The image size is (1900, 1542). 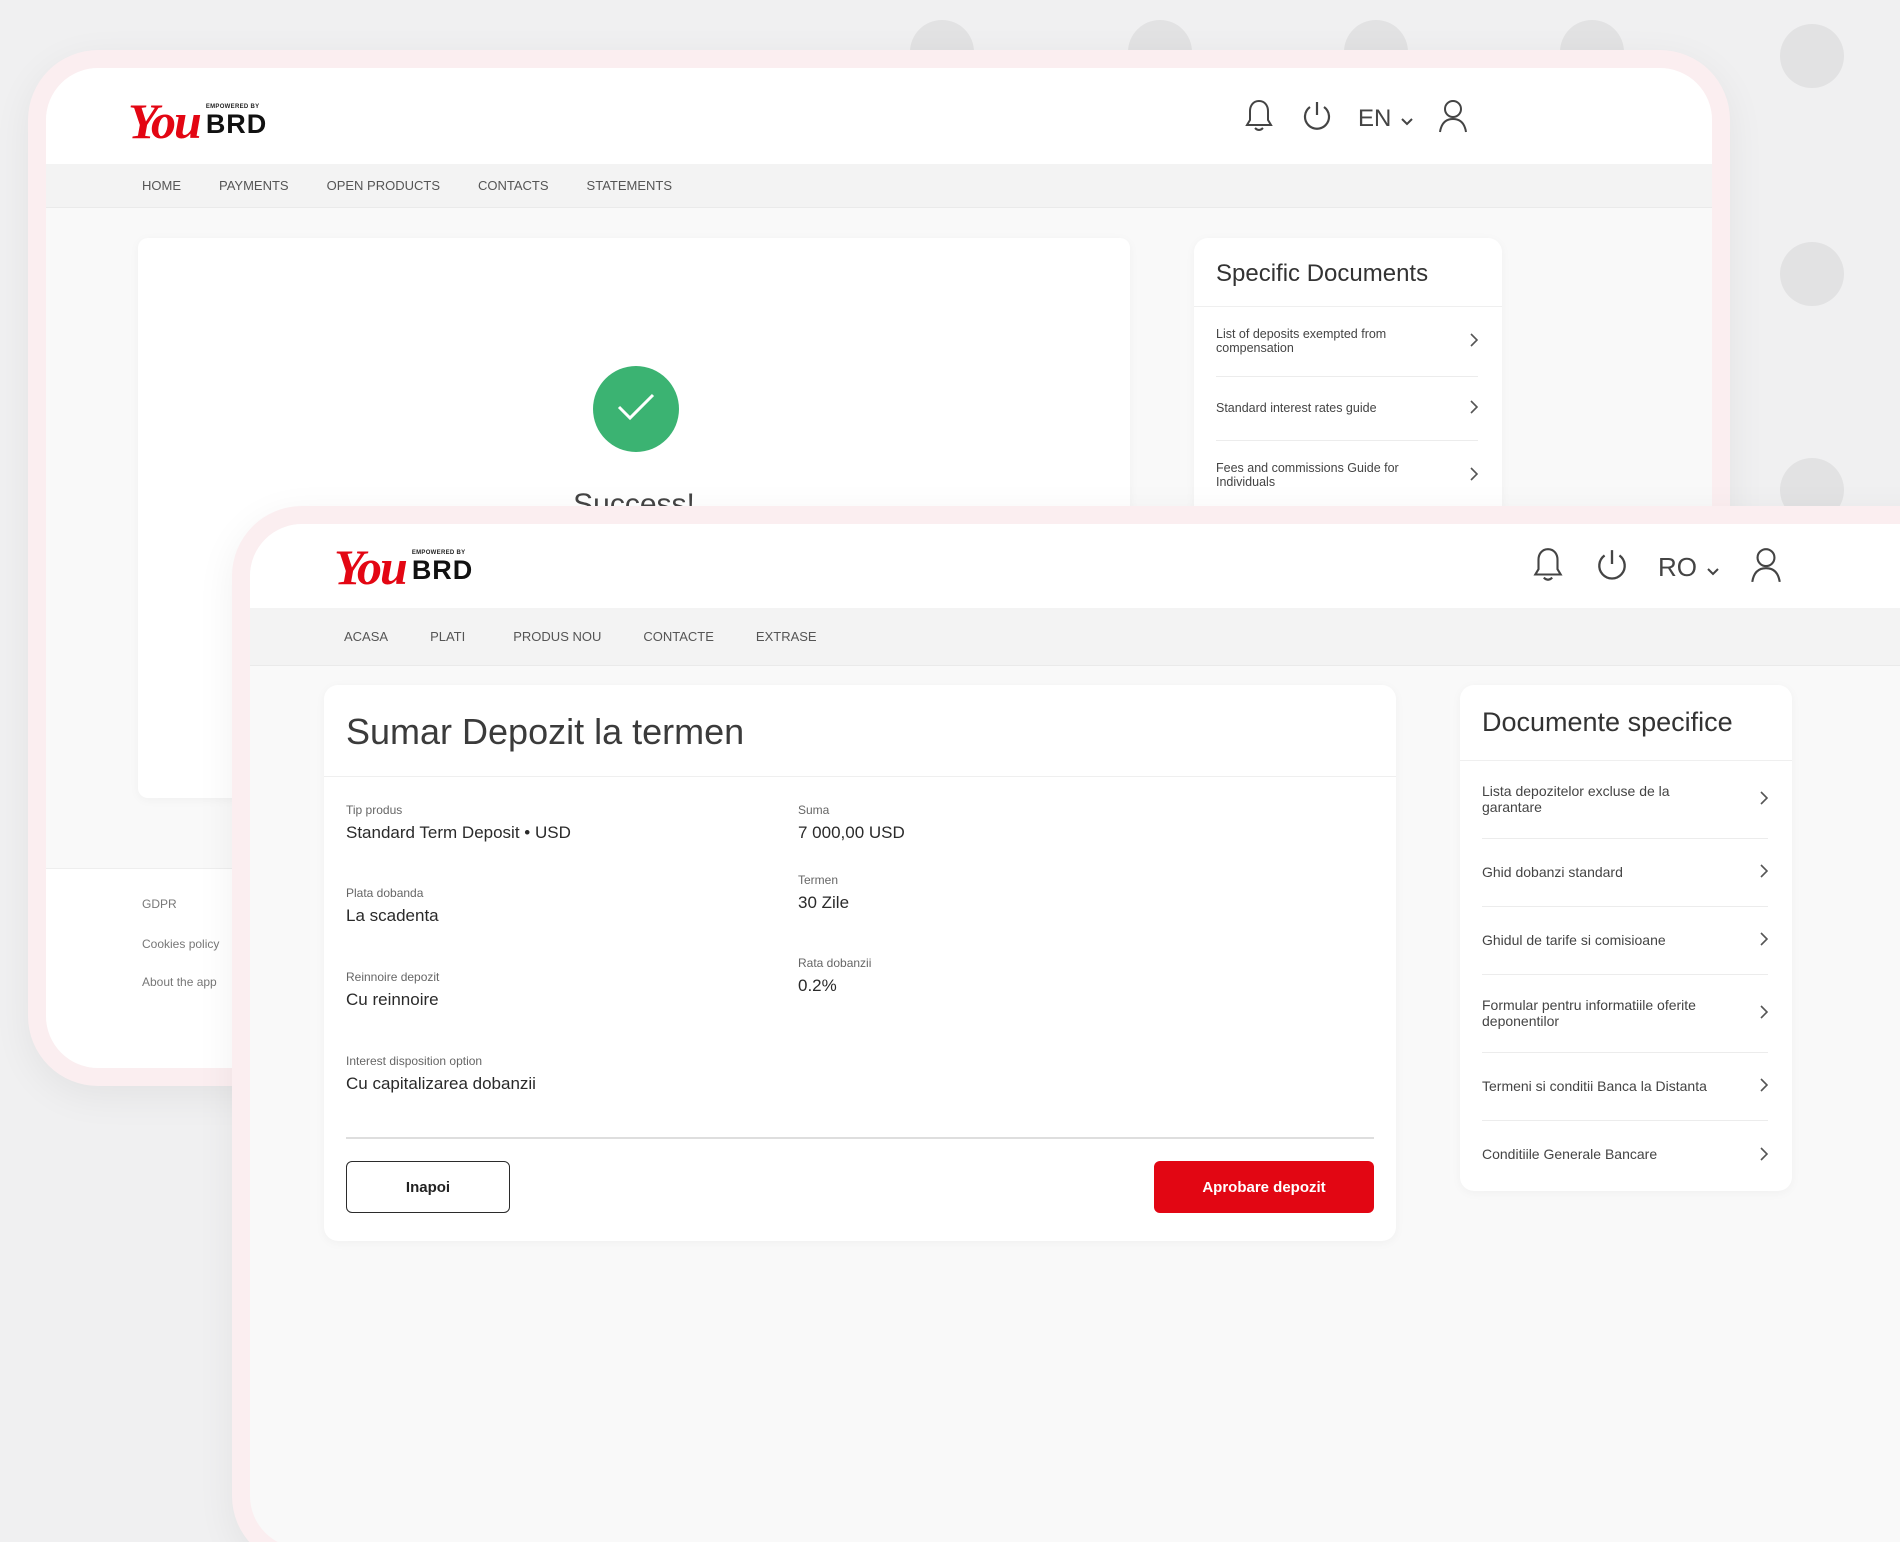 What do you see at coordinates (851, 832) in the screenshot?
I see `field-value: 7 000,00 USD` at bounding box center [851, 832].